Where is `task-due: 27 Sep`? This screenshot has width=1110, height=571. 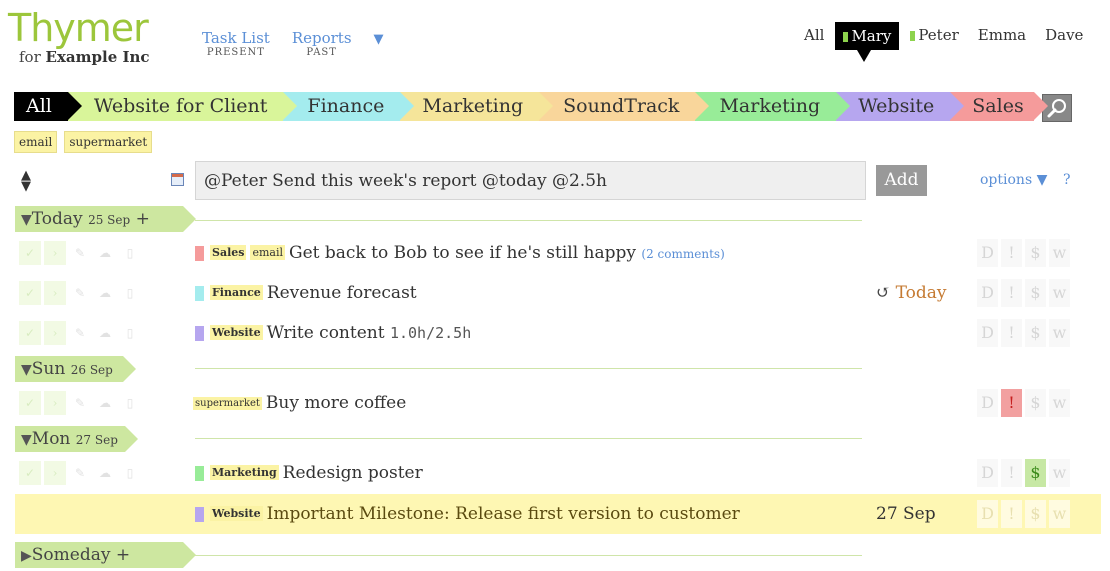
task-due: 27 Sep is located at coordinates (906, 514).